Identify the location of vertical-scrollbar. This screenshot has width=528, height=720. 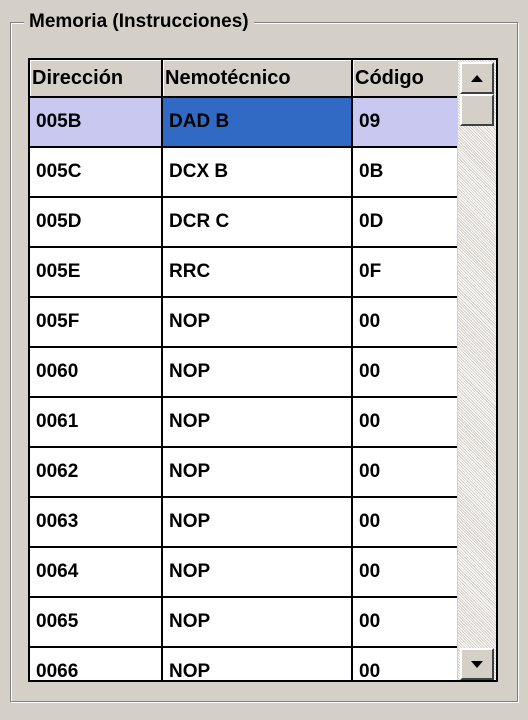
(476, 370).